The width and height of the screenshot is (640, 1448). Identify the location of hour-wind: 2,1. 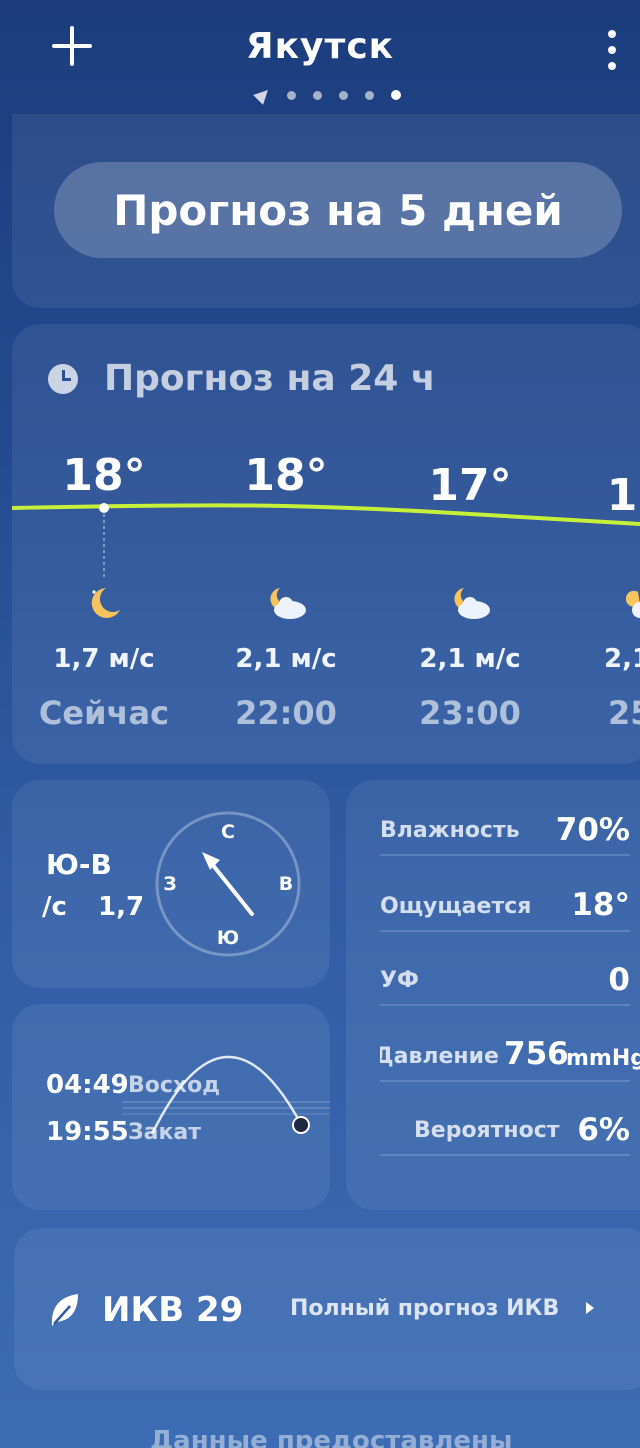
(622, 659).